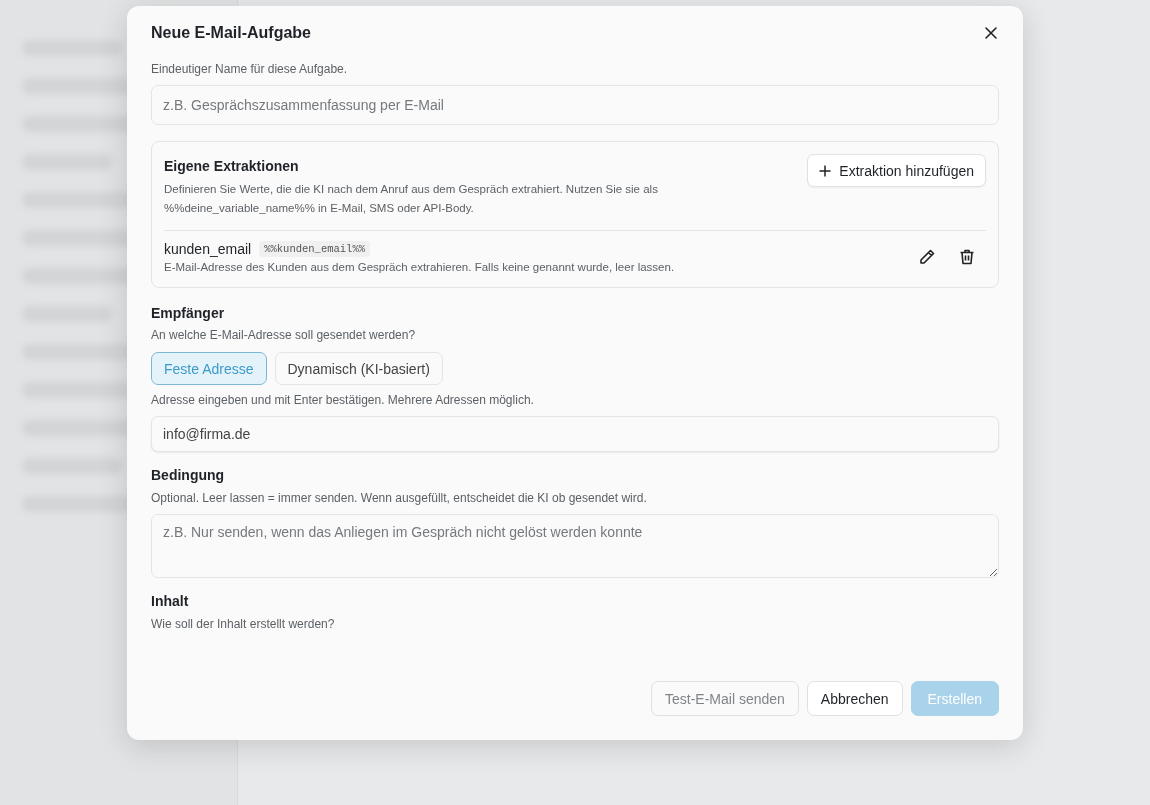 The width and height of the screenshot is (1150, 805). What do you see at coordinates (232, 166) in the screenshot?
I see `extractions-title: Eigene Extraktionen` at bounding box center [232, 166].